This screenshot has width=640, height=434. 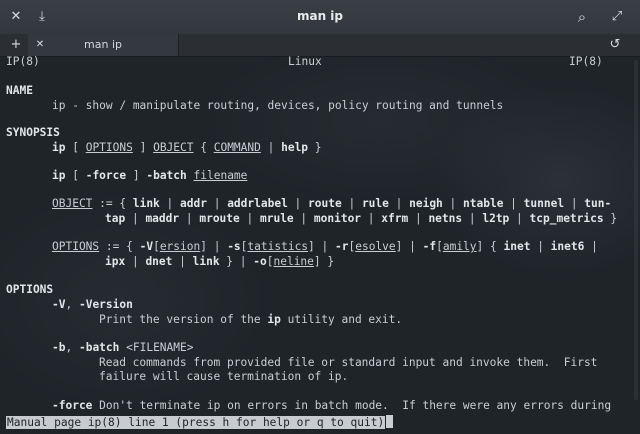 What do you see at coordinates (315, 147) in the screenshot?
I see `syn-punct: }` at bounding box center [315, 147].